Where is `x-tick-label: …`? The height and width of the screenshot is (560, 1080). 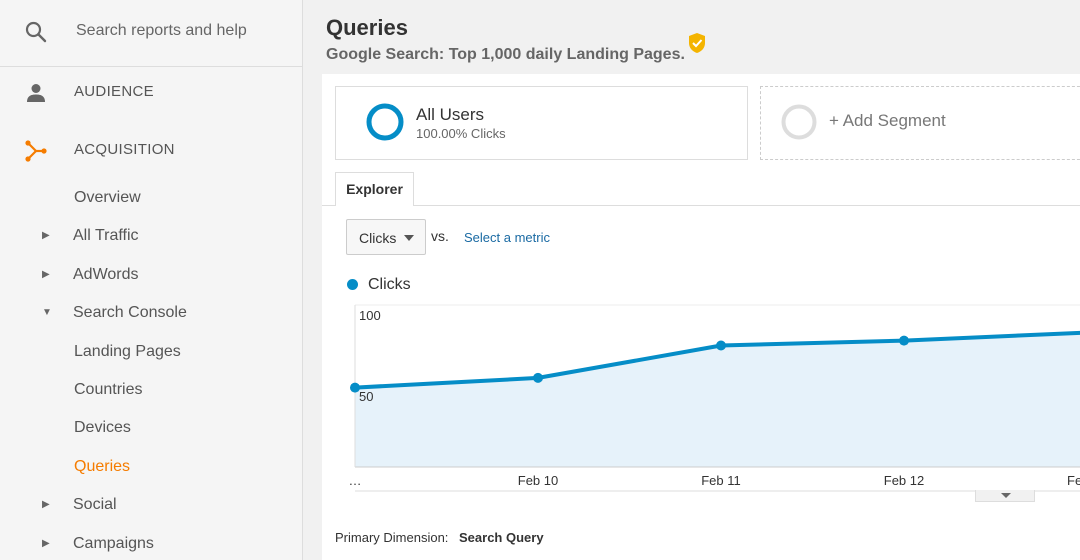
x-tick-label: … is located at coordinates (355, 480).